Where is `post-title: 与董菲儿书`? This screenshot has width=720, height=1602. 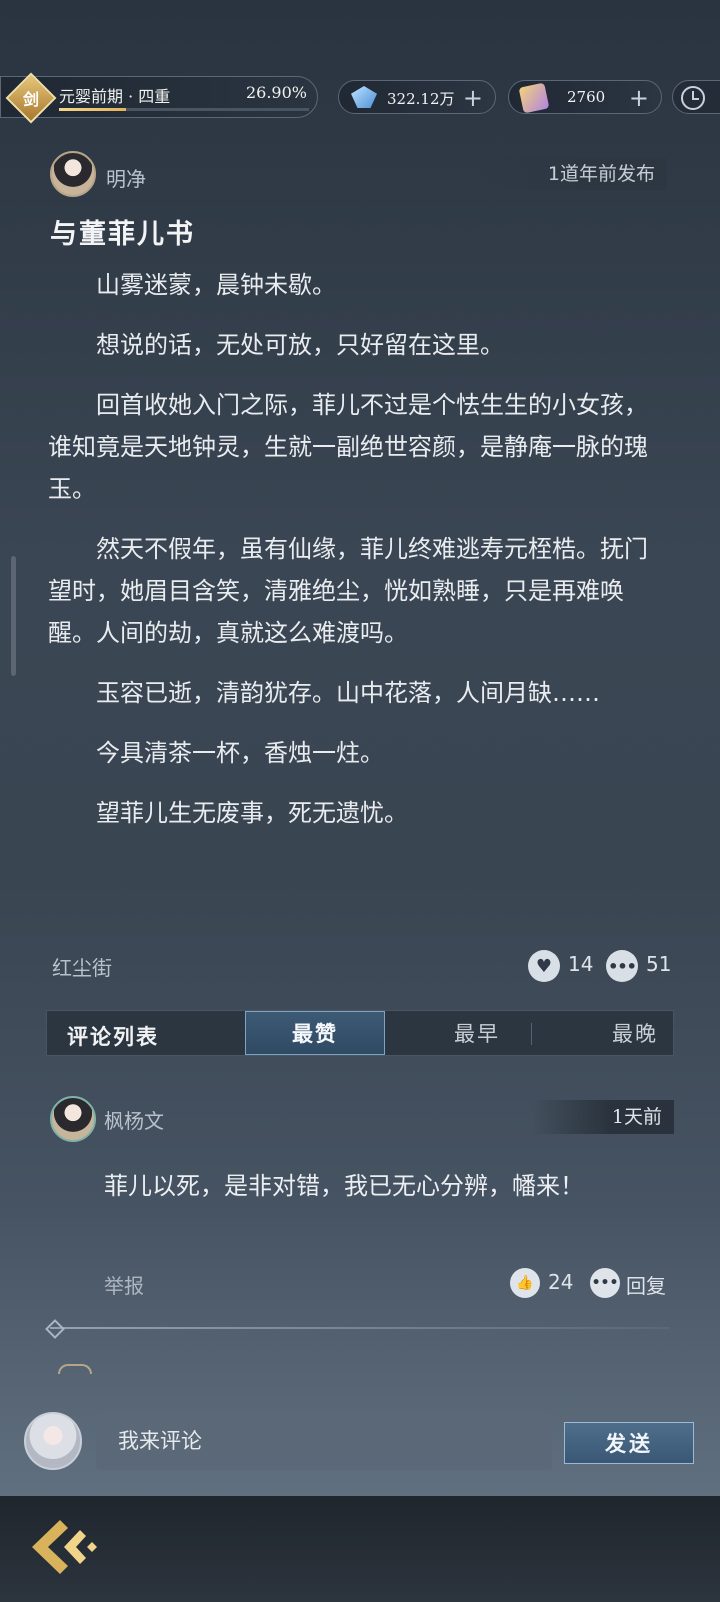 post-title: 与董菲儿书 is located at coordinates (122, 234).